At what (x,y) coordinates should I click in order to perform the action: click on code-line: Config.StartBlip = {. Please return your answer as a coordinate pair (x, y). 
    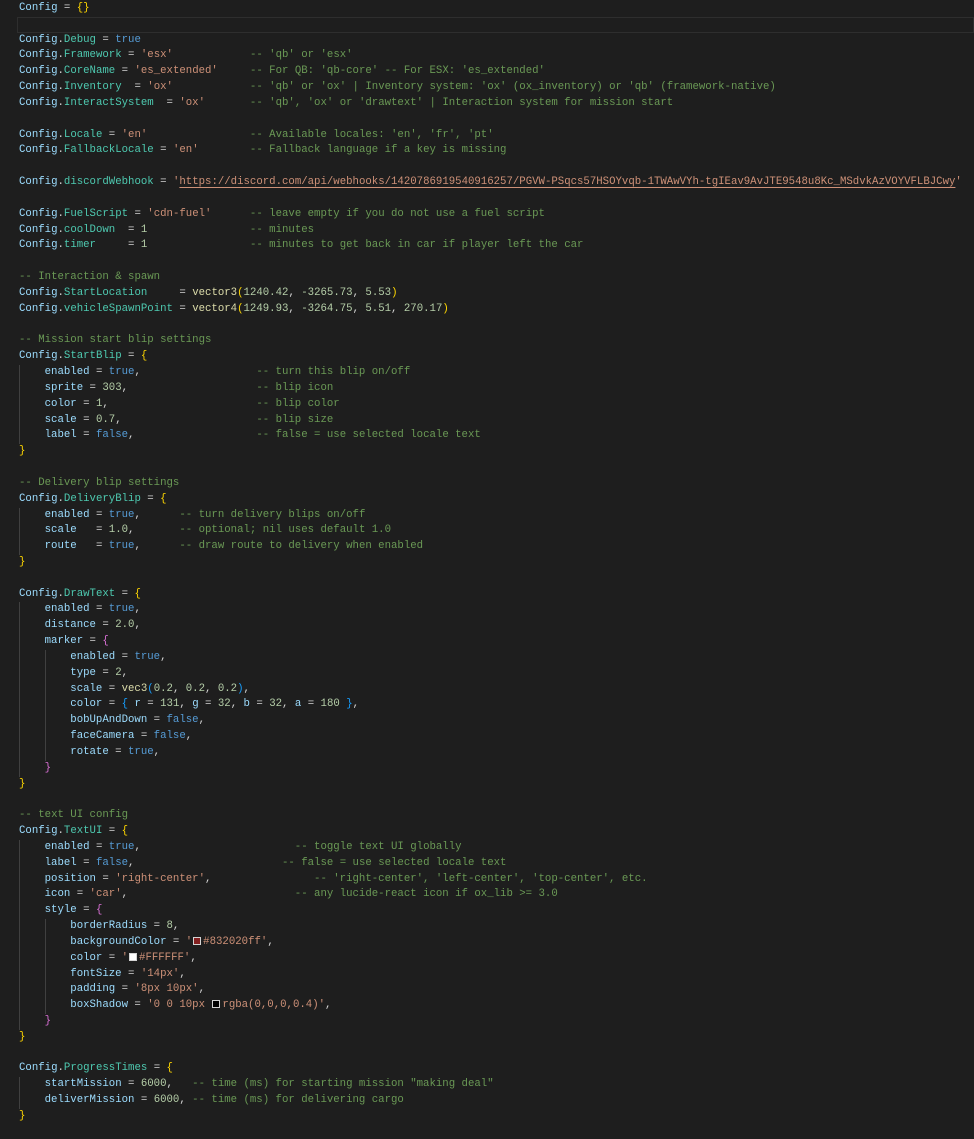
    Looking at the image, I should click on (496, 357).